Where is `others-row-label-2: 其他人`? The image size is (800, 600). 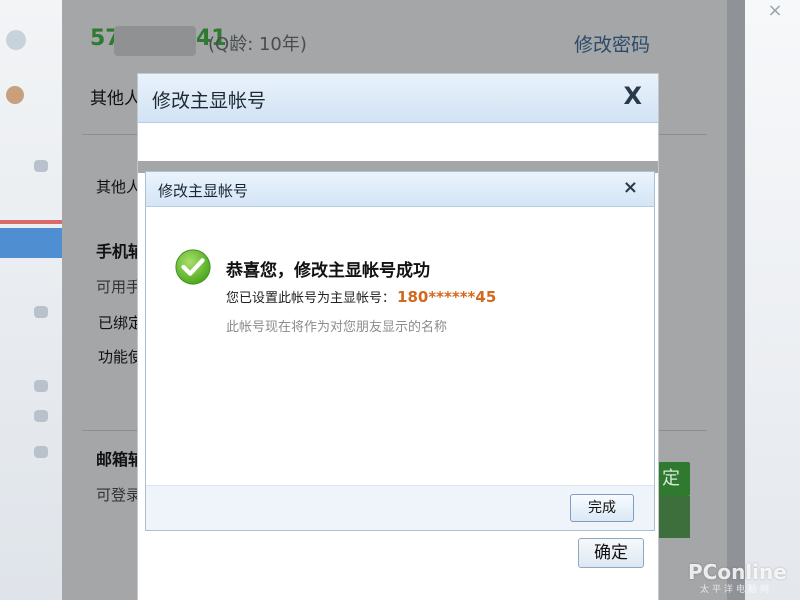 others-row-label-2: 其他人 is located at coordinates (119, 187).